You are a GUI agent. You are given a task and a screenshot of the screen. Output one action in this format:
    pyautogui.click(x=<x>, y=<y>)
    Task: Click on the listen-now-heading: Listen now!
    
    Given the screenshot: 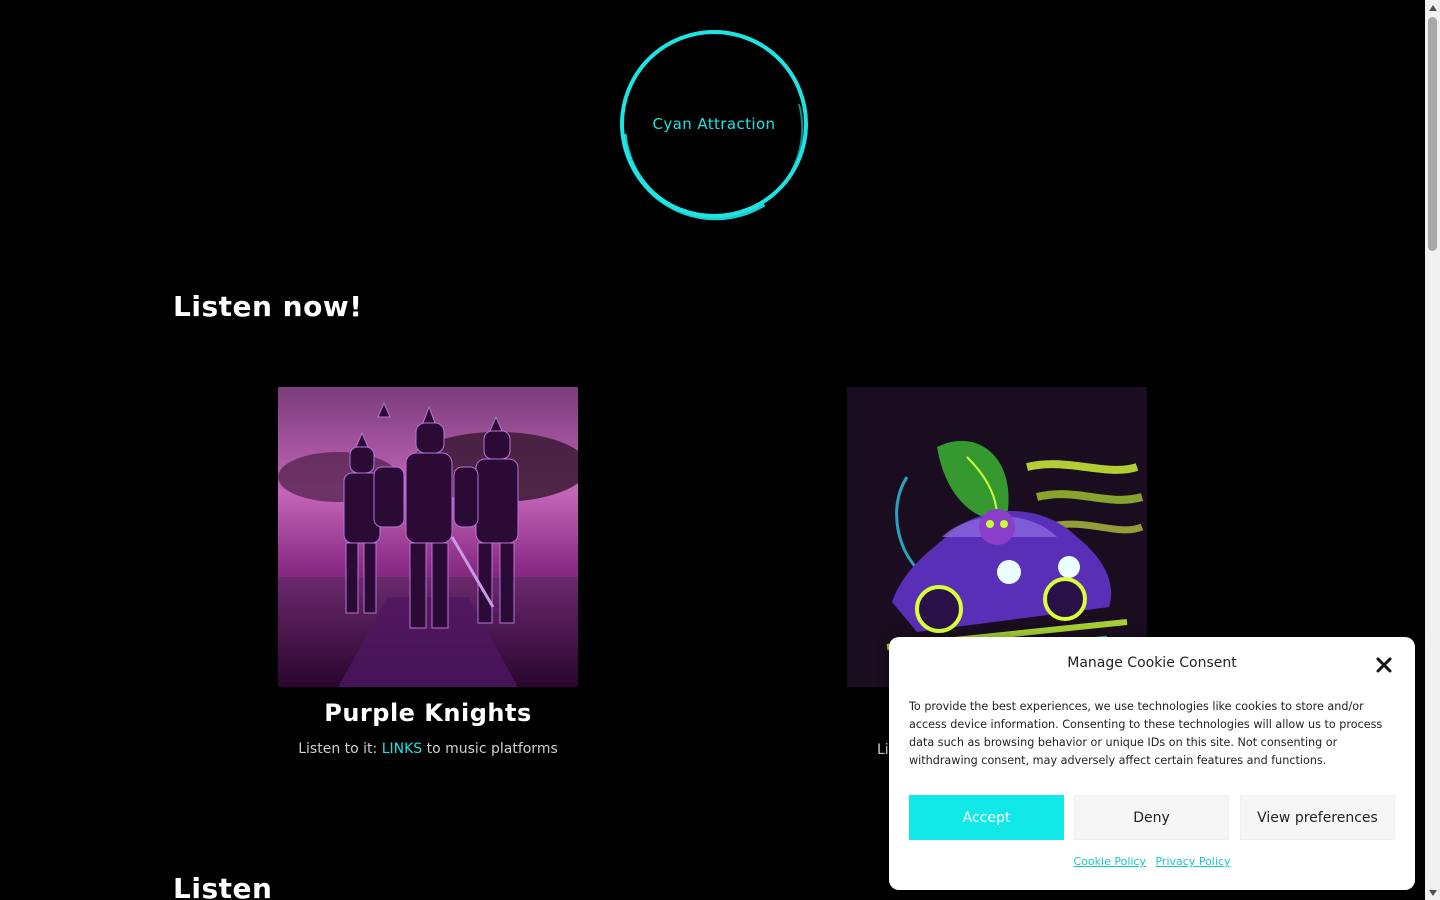 What is the action you would take?
    pyautogui.click(x=268, y=306)
    